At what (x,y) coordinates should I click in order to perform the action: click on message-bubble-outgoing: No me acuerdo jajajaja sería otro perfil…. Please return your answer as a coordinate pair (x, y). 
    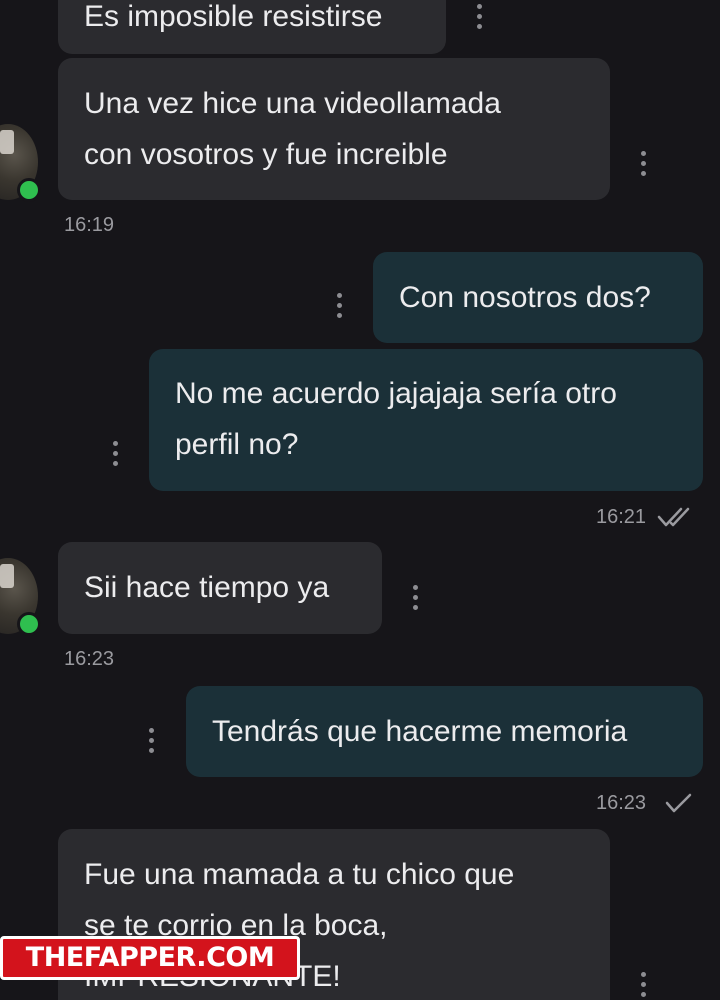
    Looking at the image, I should click on (426, 420).